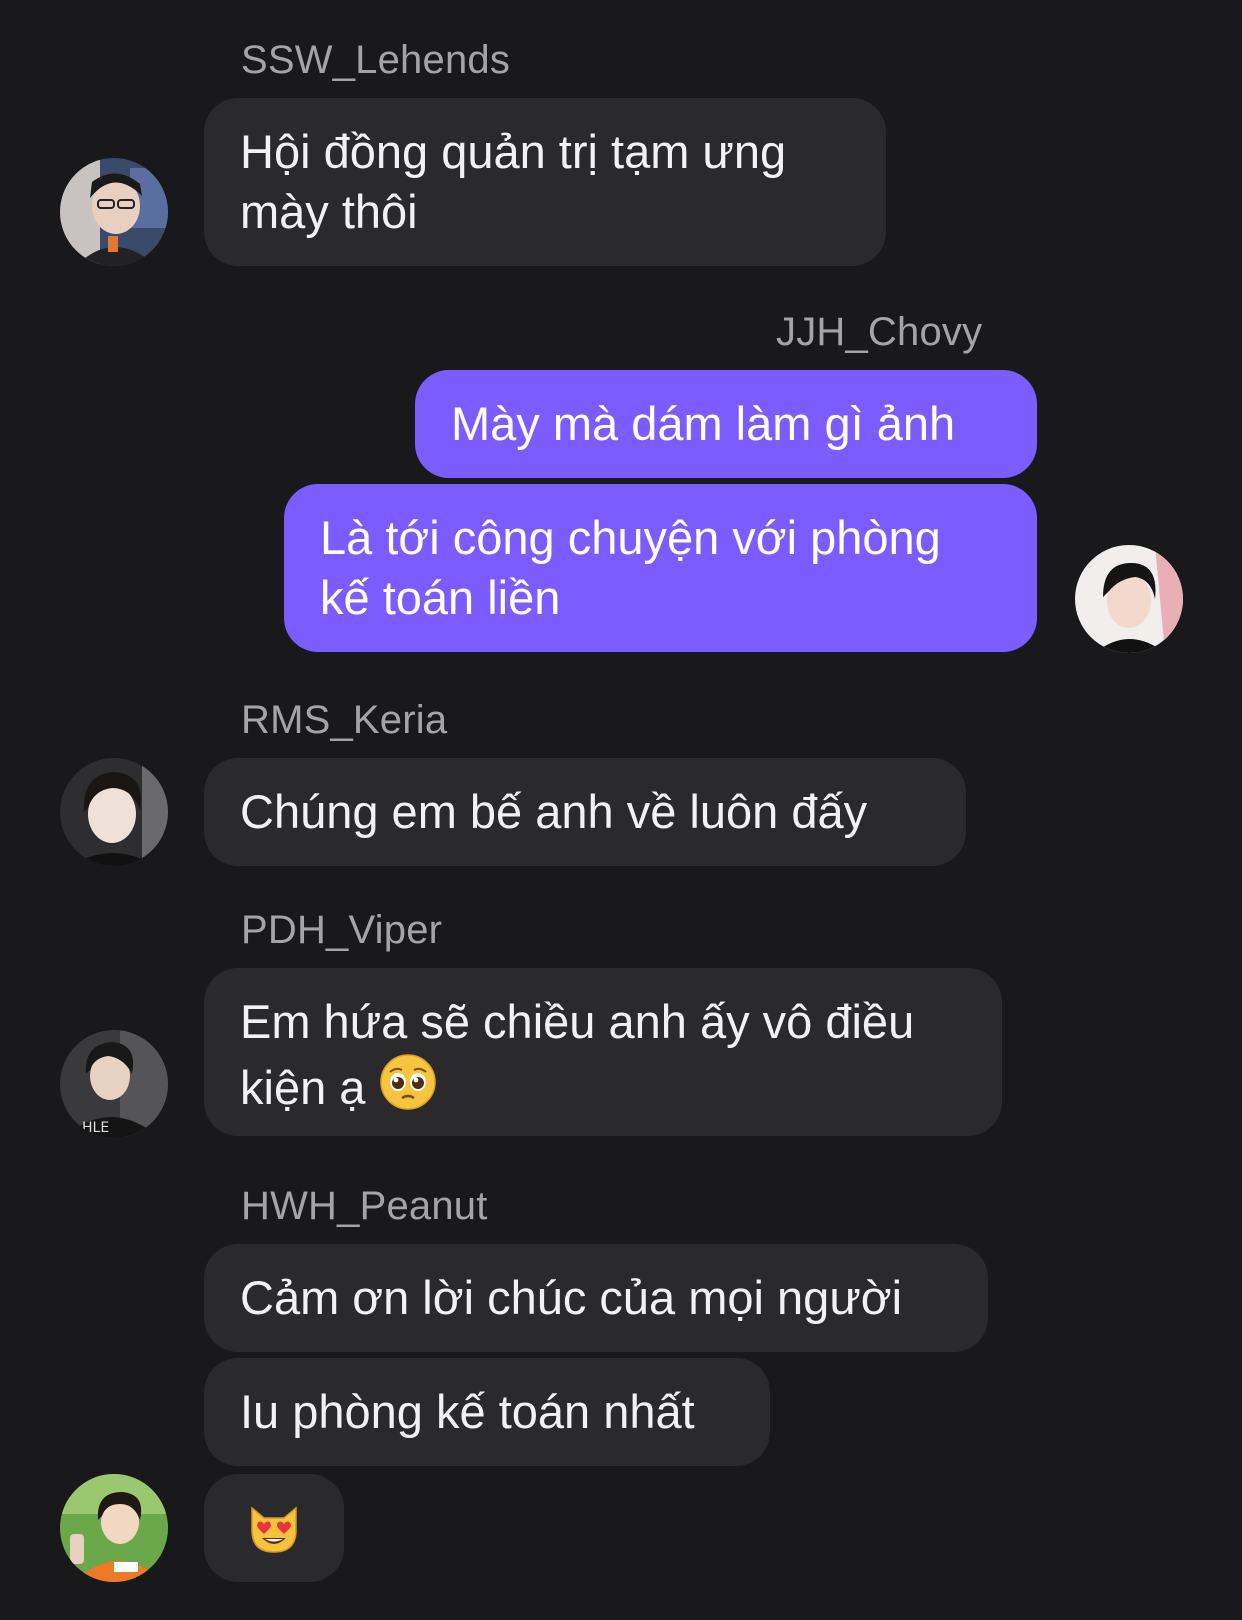 This screenshot has width=1242, height=1620. I want to click on message-text-line: Cảm ơn lời chúc của mọi người, so click(571, 1297).